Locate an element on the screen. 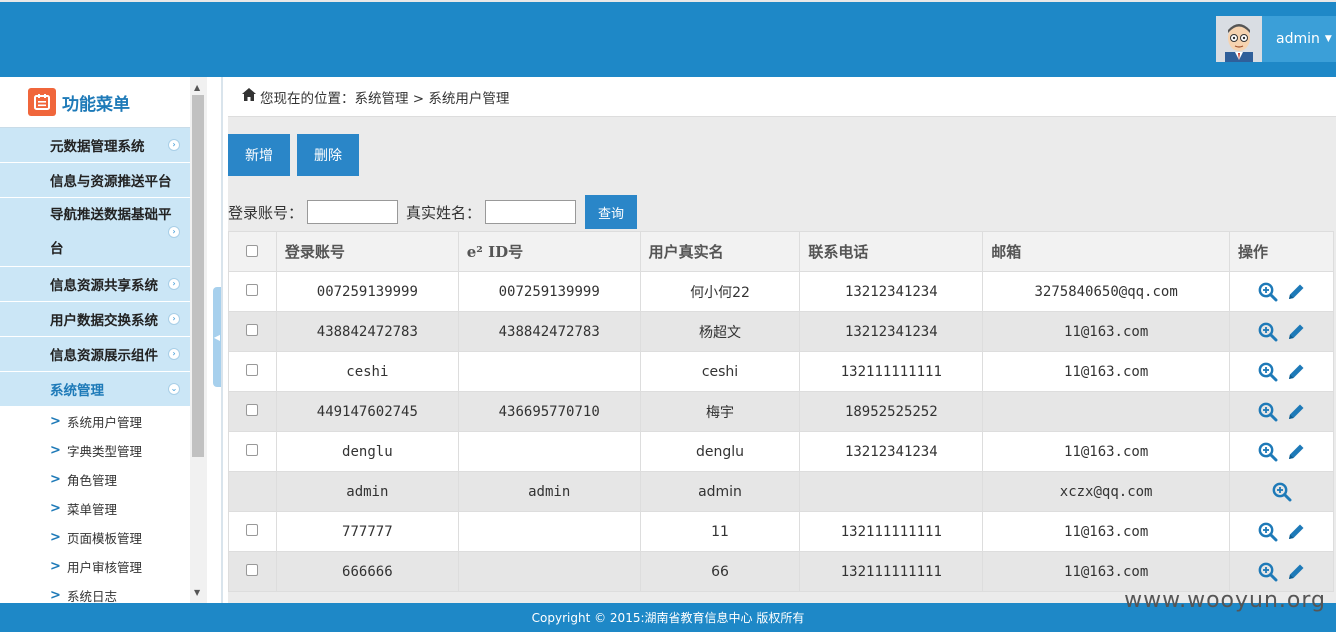 The height and width of the screenshot is (632, 1336). nav-item-push-platform: 信息与资源推送平台 is located at coordinates (95, 180).